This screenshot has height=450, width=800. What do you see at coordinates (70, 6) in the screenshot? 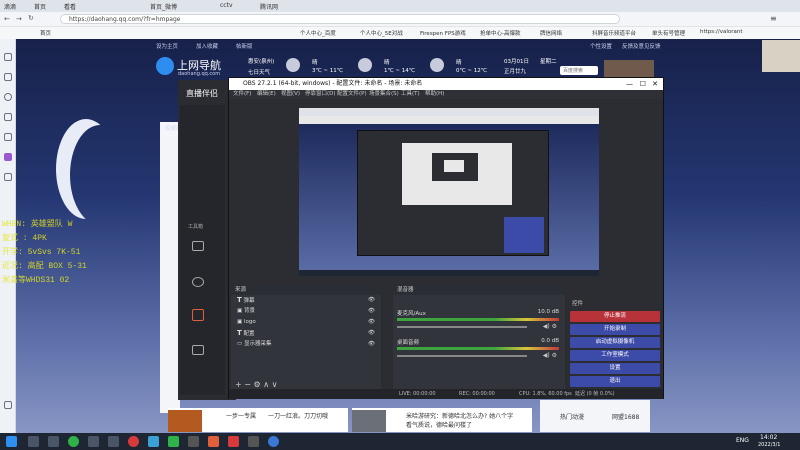
I see `tab-2: 看看` at bounding box center [70, 6].